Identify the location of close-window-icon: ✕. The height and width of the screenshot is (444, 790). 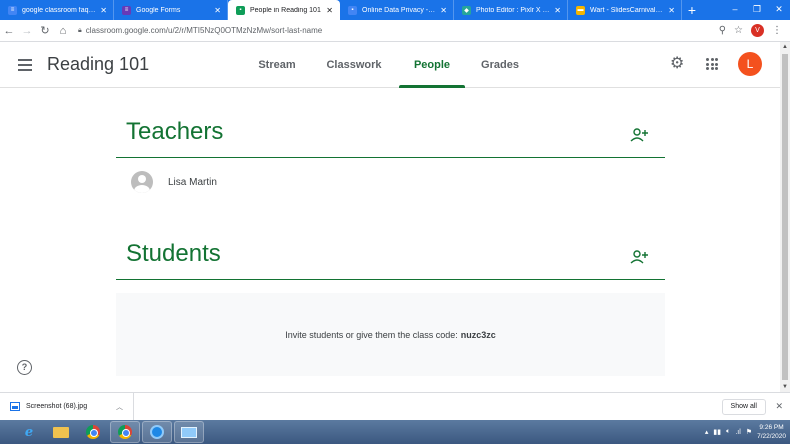
(779, 10).